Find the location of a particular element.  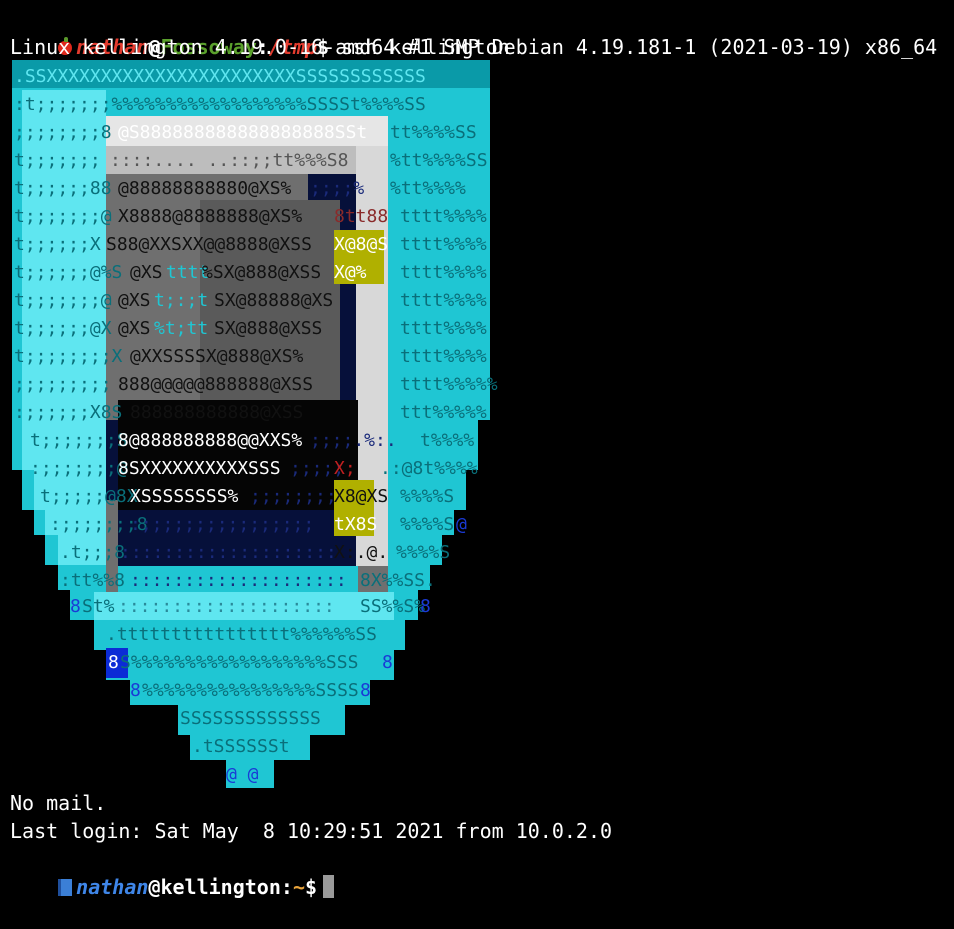

book-icon is located at coordinates (65, 887).